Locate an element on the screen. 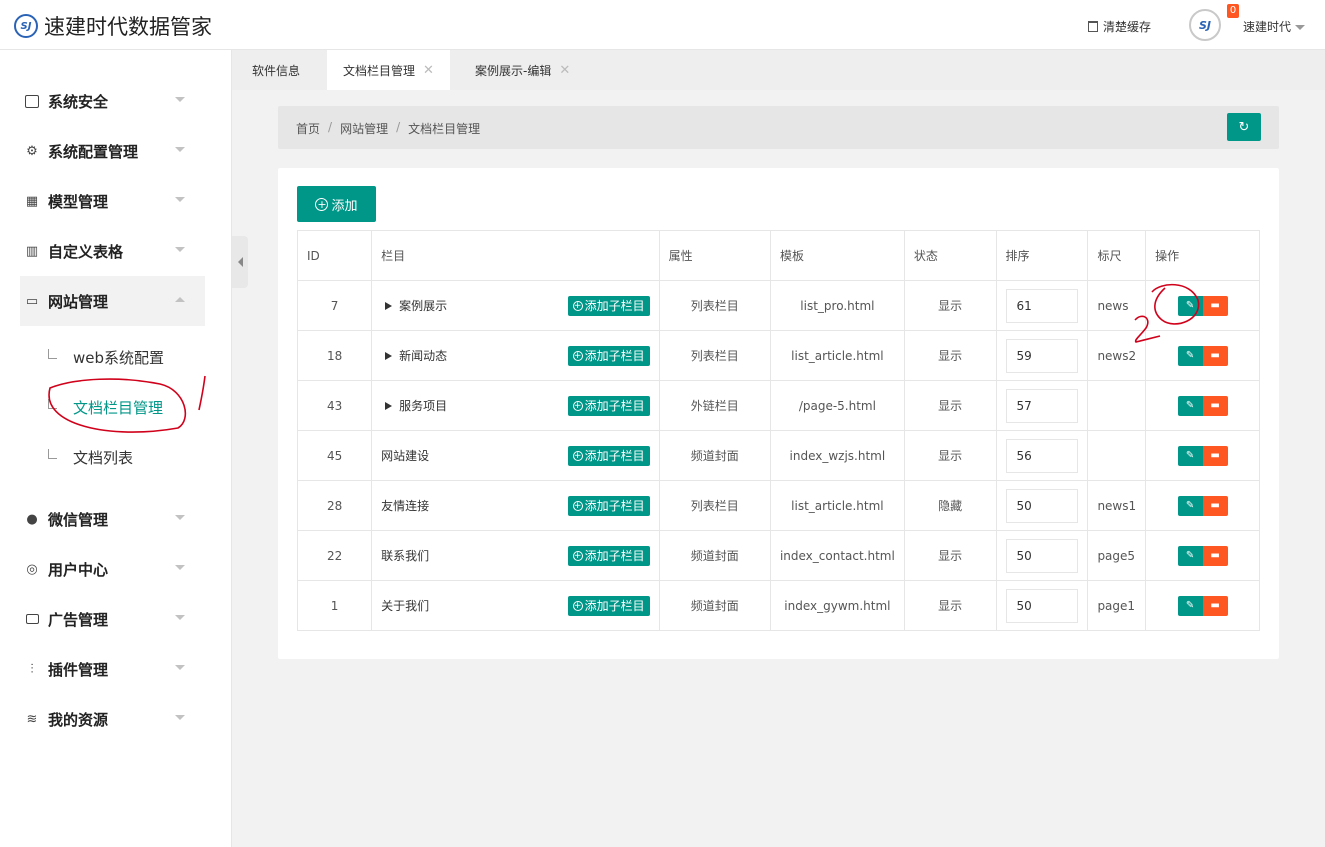 The image size is (1325, 847). cell-name: 新闻动态 + 添加子栏目 is located at coordinates (515, 355).